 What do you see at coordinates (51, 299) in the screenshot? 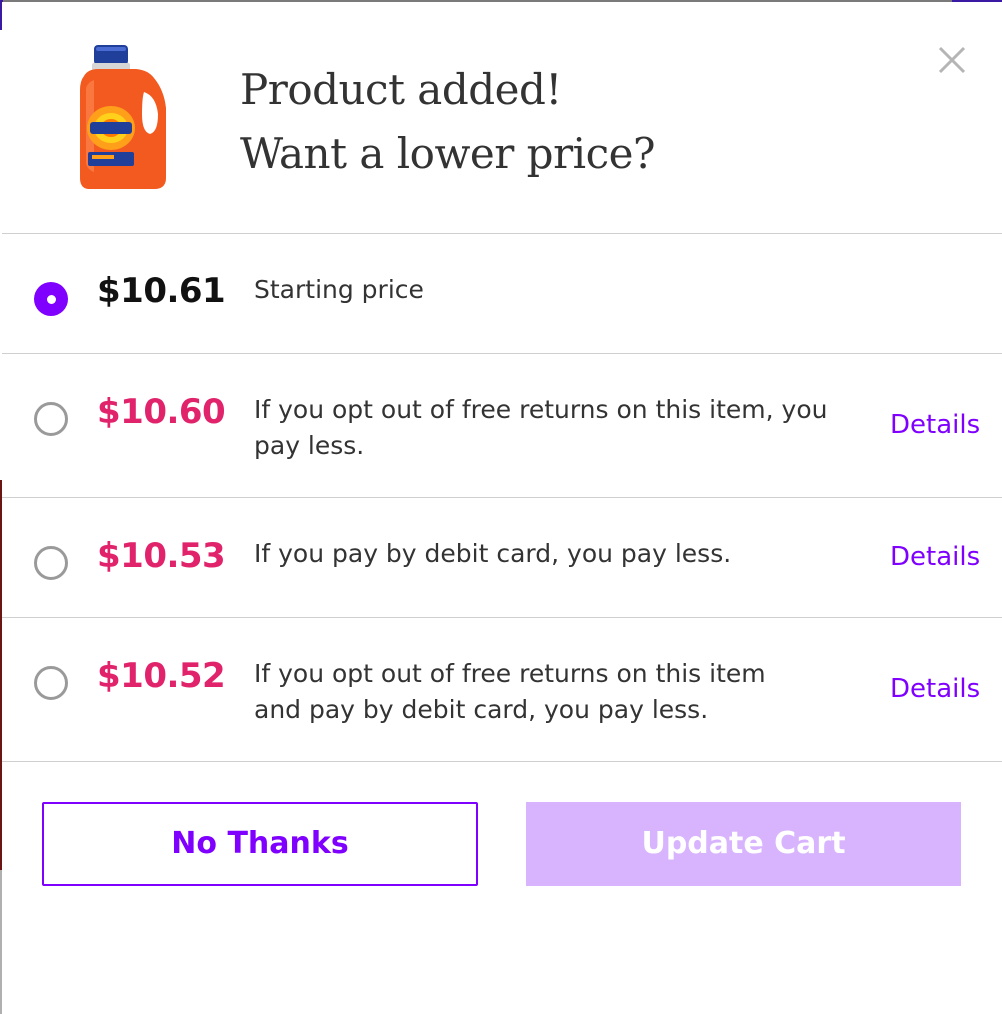
I see `radio-selected` at bounding box center [51, 299].